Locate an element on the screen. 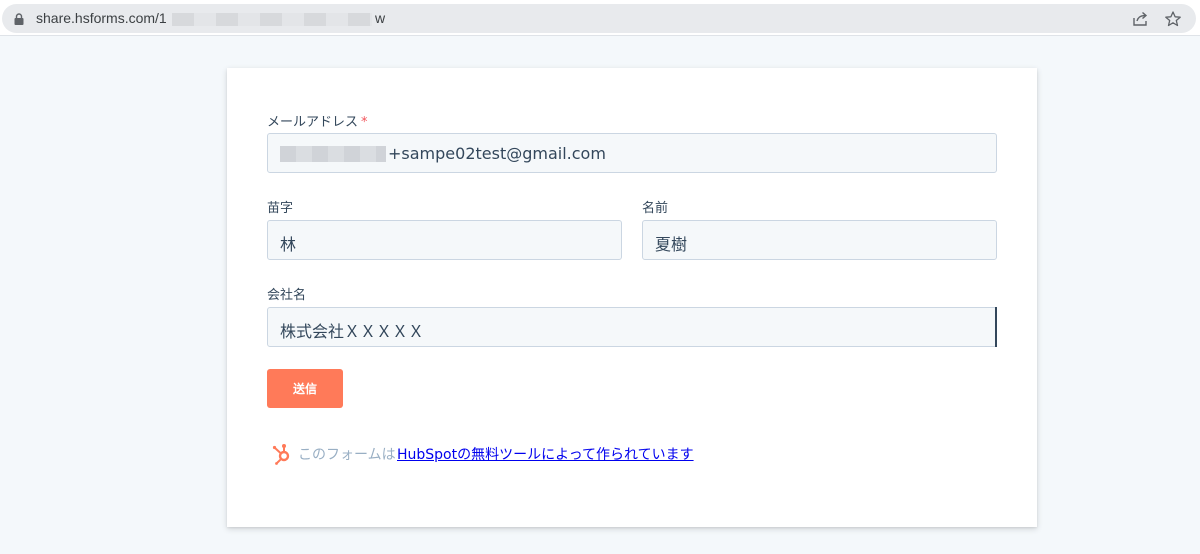 Image resolution: width=1200 pixels, height=554 pixels. first-name-field: 夏樹 is located at coordinates (819, 240).